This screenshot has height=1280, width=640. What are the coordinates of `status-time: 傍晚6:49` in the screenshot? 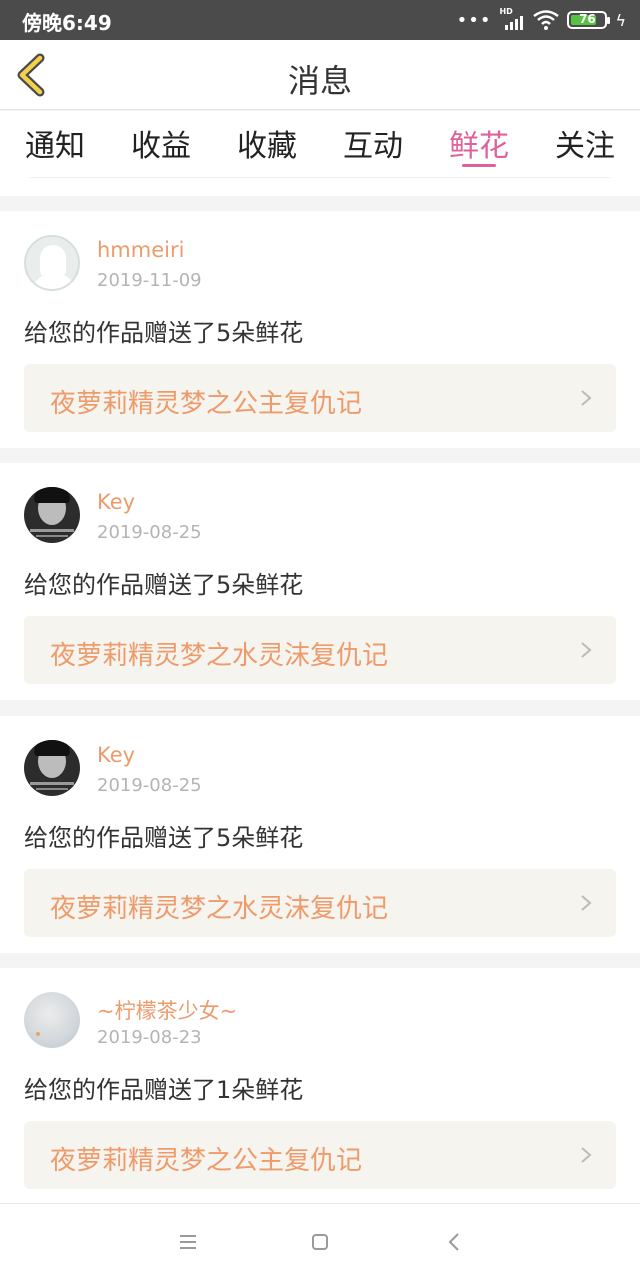 It's located at (67, 23).